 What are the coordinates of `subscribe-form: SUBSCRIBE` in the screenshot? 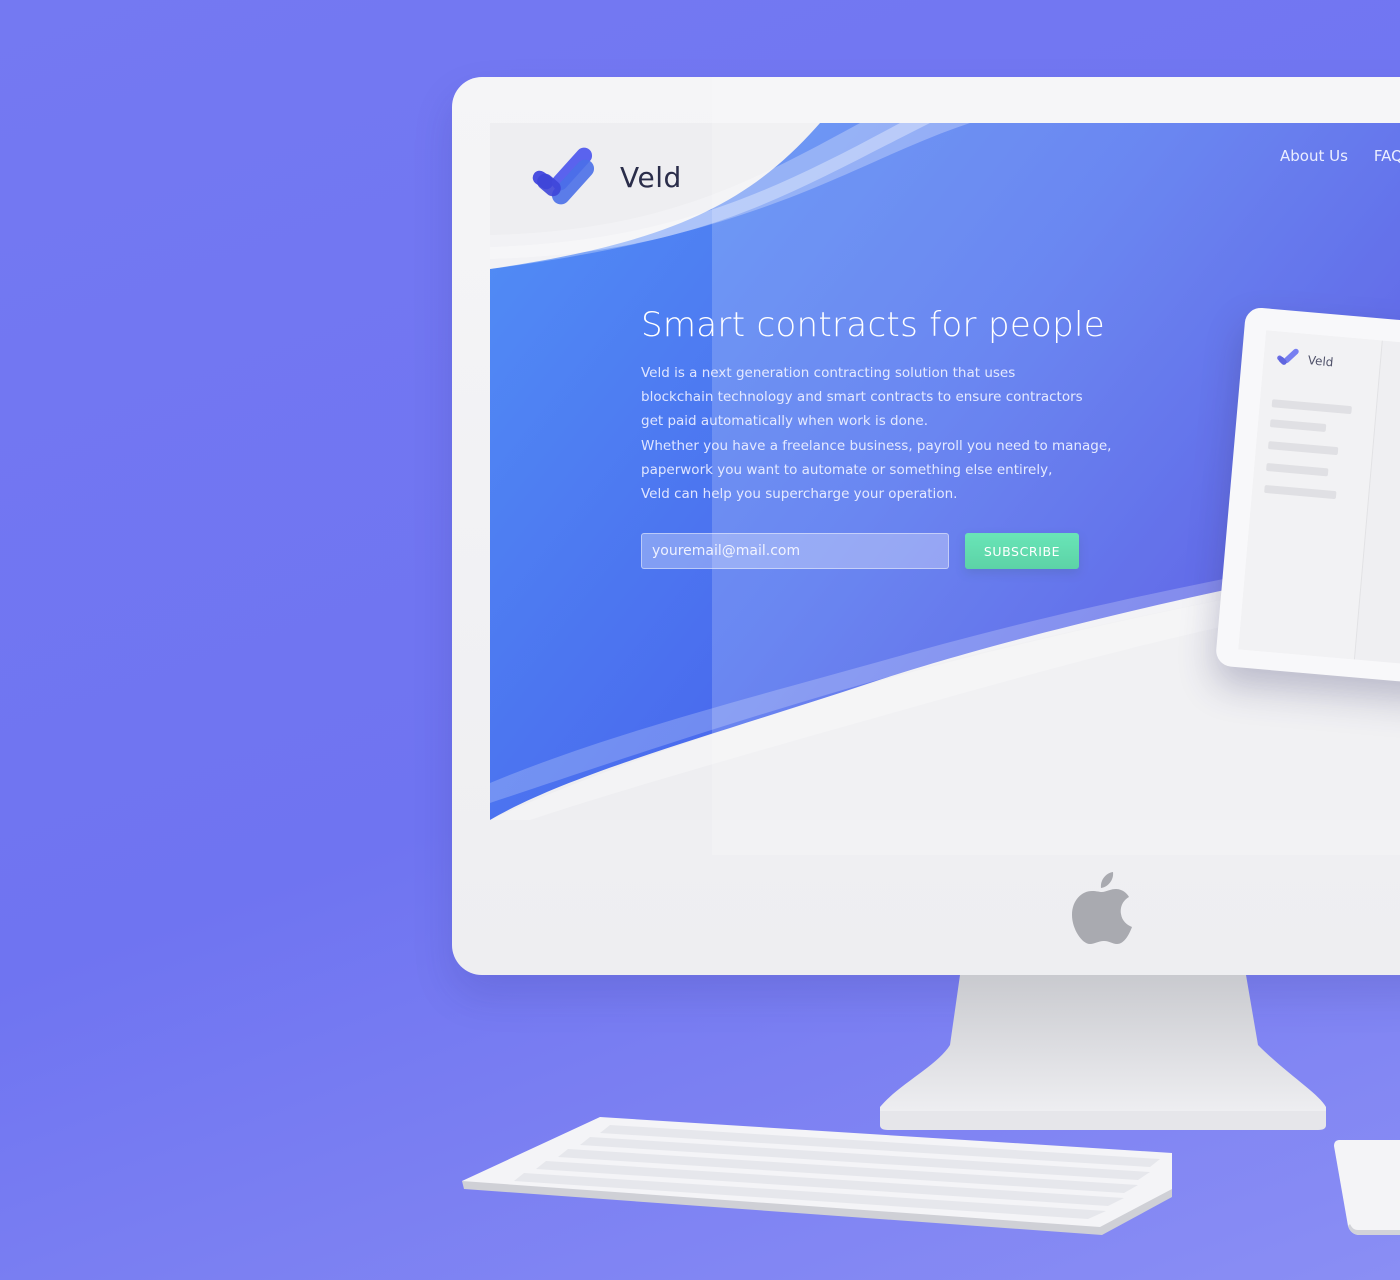 It's located at (860, 551).